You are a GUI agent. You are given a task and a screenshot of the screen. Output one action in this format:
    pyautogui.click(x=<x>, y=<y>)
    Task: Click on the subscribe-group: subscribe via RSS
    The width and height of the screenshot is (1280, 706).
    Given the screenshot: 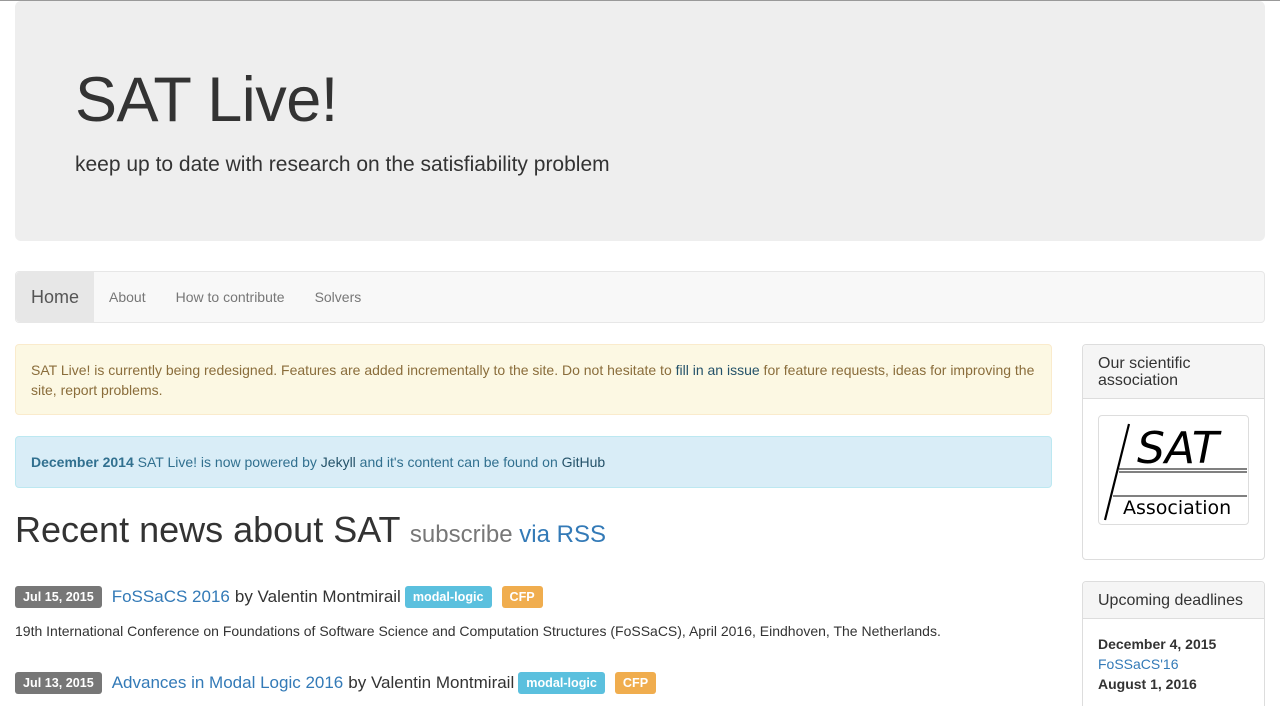 What is the action you would take?
    pyautogui.click(x=508, y=534)
    